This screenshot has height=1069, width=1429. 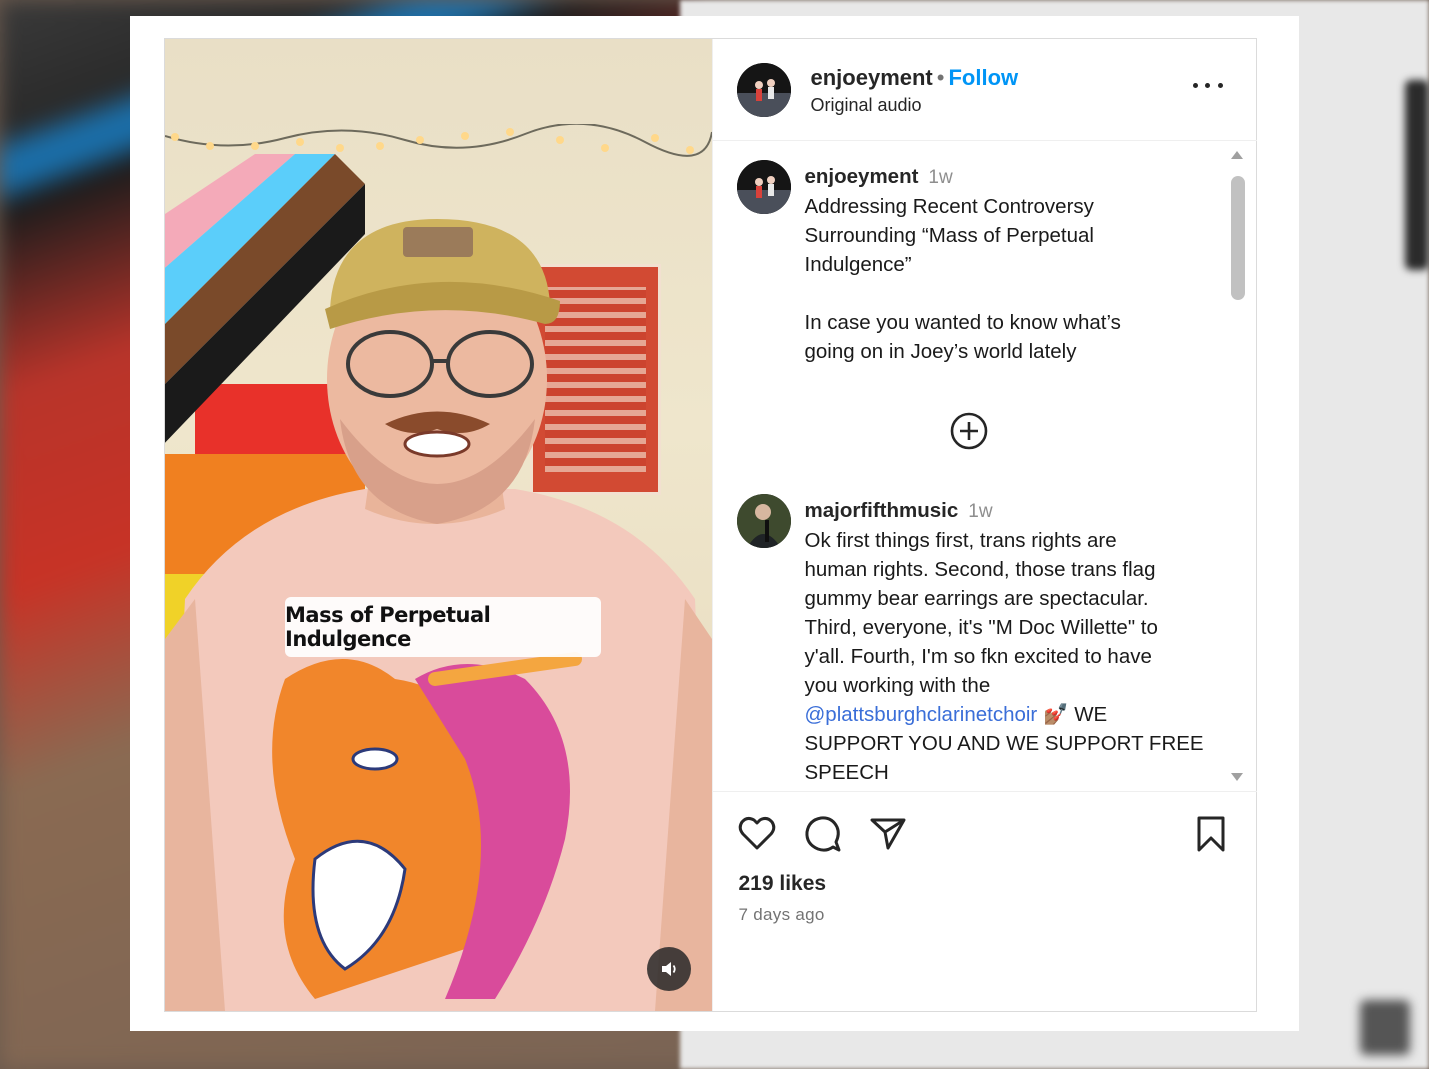 What do you see at coordinates (888, 834) in the screenshot?
I see `paper-plane-icon` at bounding box center [888, 834].